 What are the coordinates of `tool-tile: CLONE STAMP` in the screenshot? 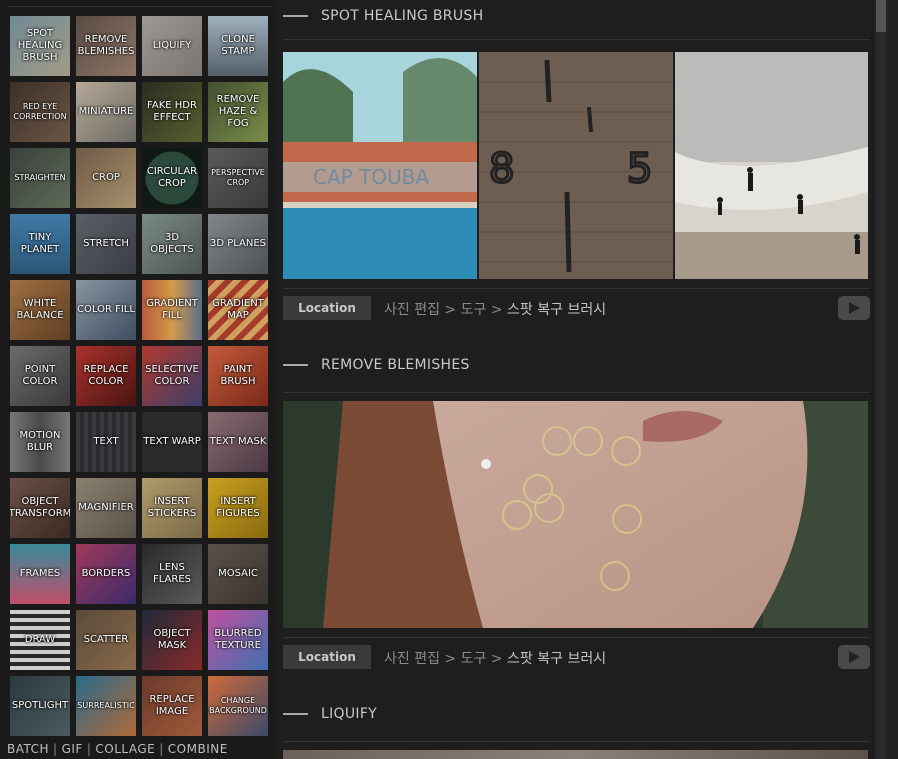 It's located at (238, 46).